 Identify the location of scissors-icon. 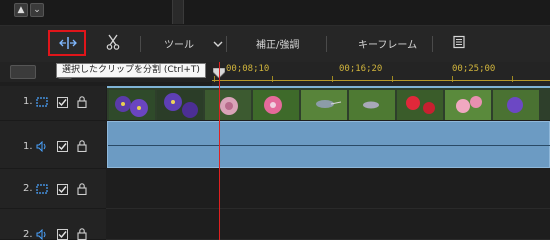
(113, 42).